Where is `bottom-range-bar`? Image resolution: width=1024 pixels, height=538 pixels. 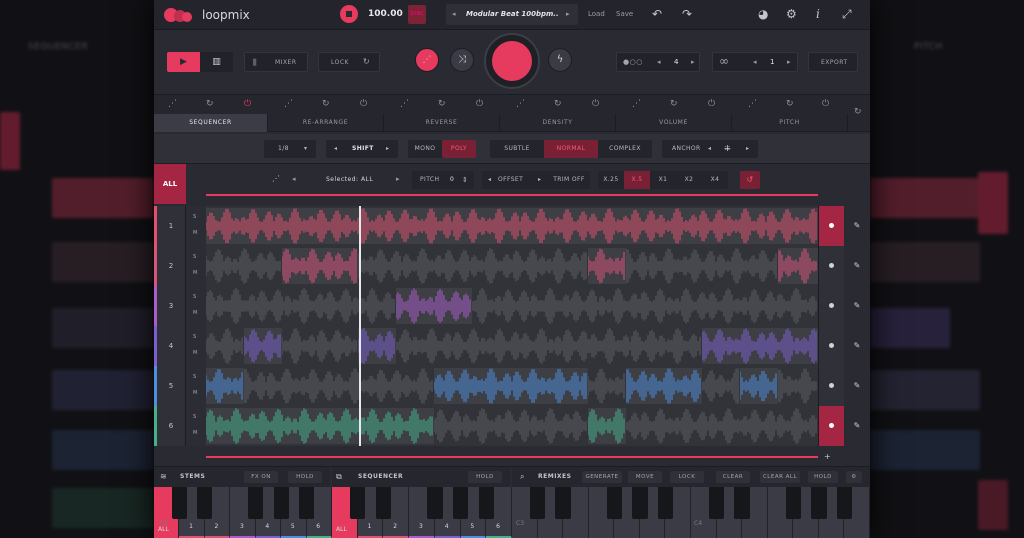 bottom-range-bar is located at coordinates (512, 457).